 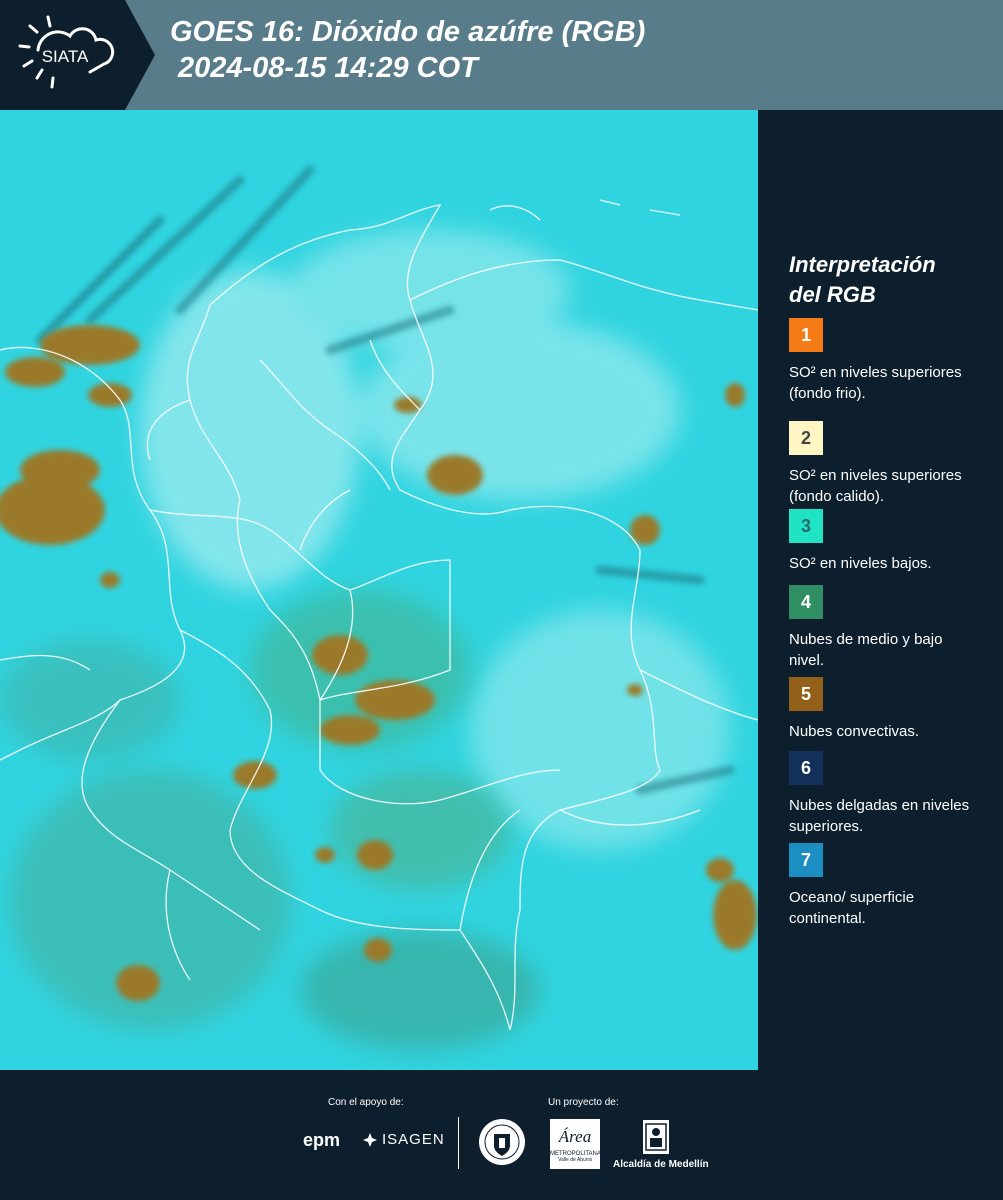 I want to click on support-label: Con el apoyo de:, so click(x=366, y=1102).